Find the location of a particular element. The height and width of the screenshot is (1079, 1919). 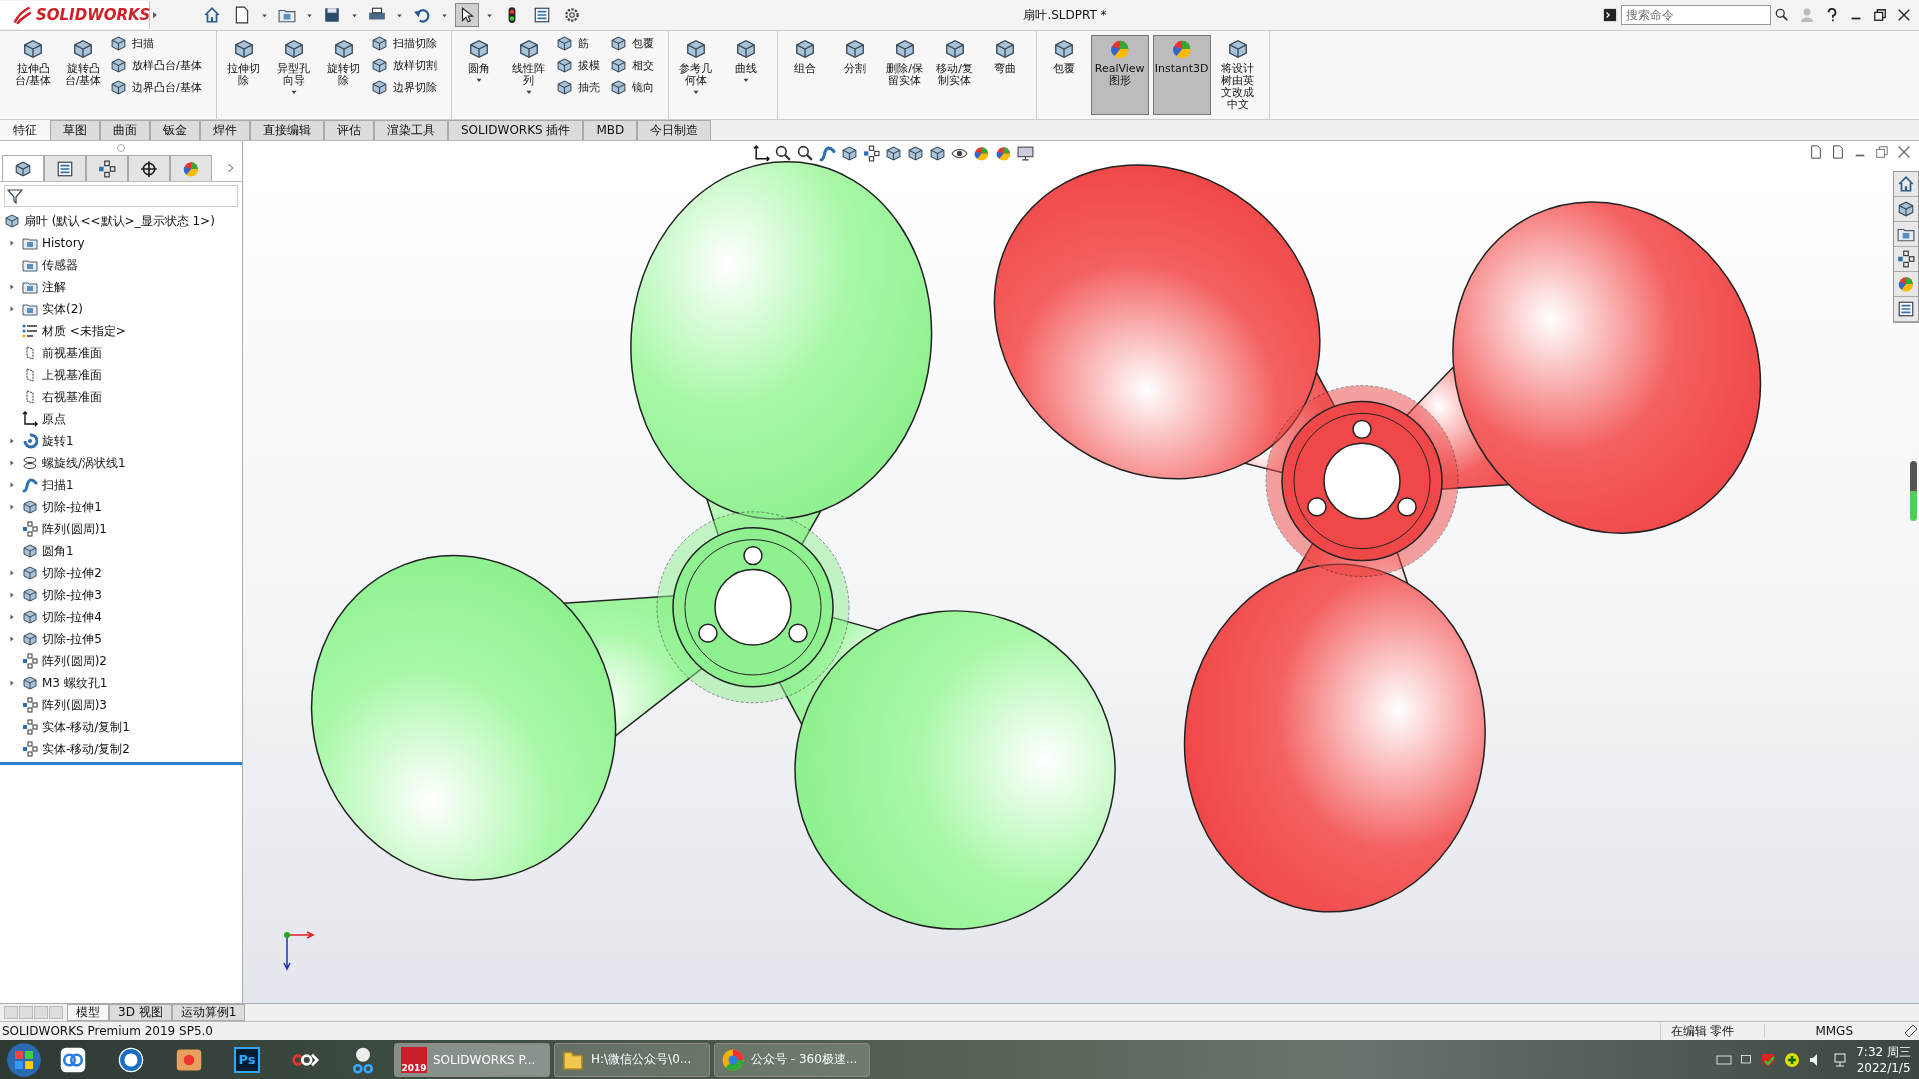

help-icon is located at coordinates (1832, 15).